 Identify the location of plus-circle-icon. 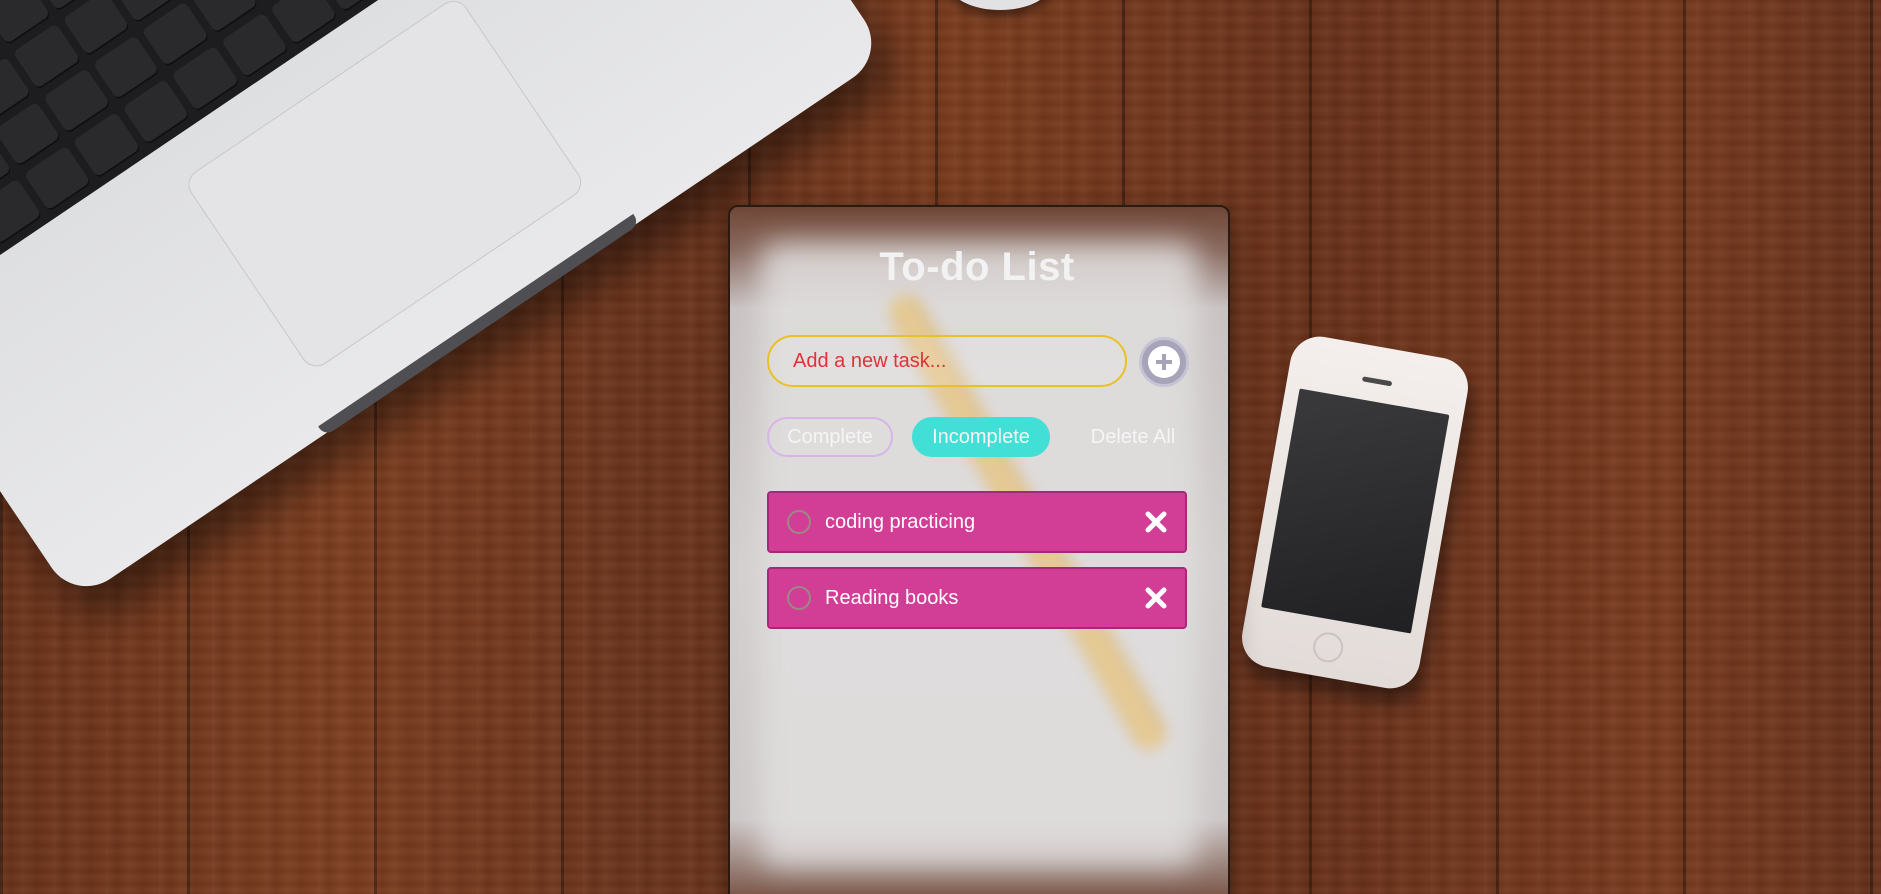
(1164, 362).